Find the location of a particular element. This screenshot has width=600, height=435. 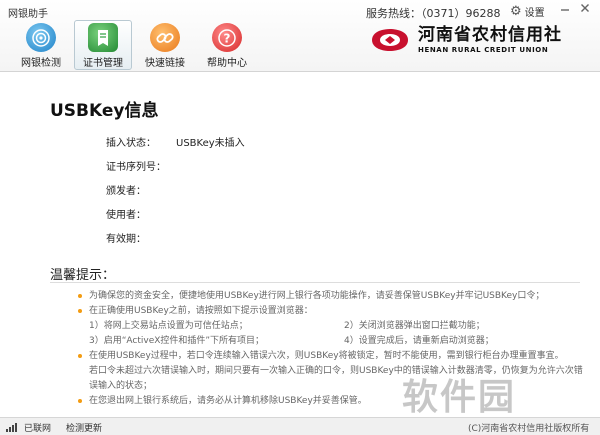

close-icon is located at coordinates (585, 8).